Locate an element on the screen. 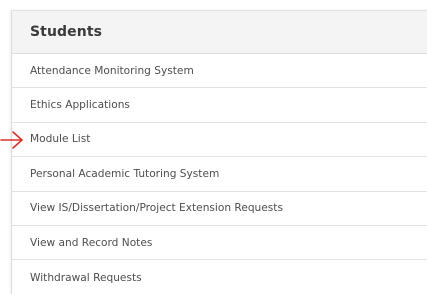 The height and width of the screenshot is (294, 427). list-item-personal-academic-tutoring: Personal Academic Tutoring System is located at coordinates (219, 174).